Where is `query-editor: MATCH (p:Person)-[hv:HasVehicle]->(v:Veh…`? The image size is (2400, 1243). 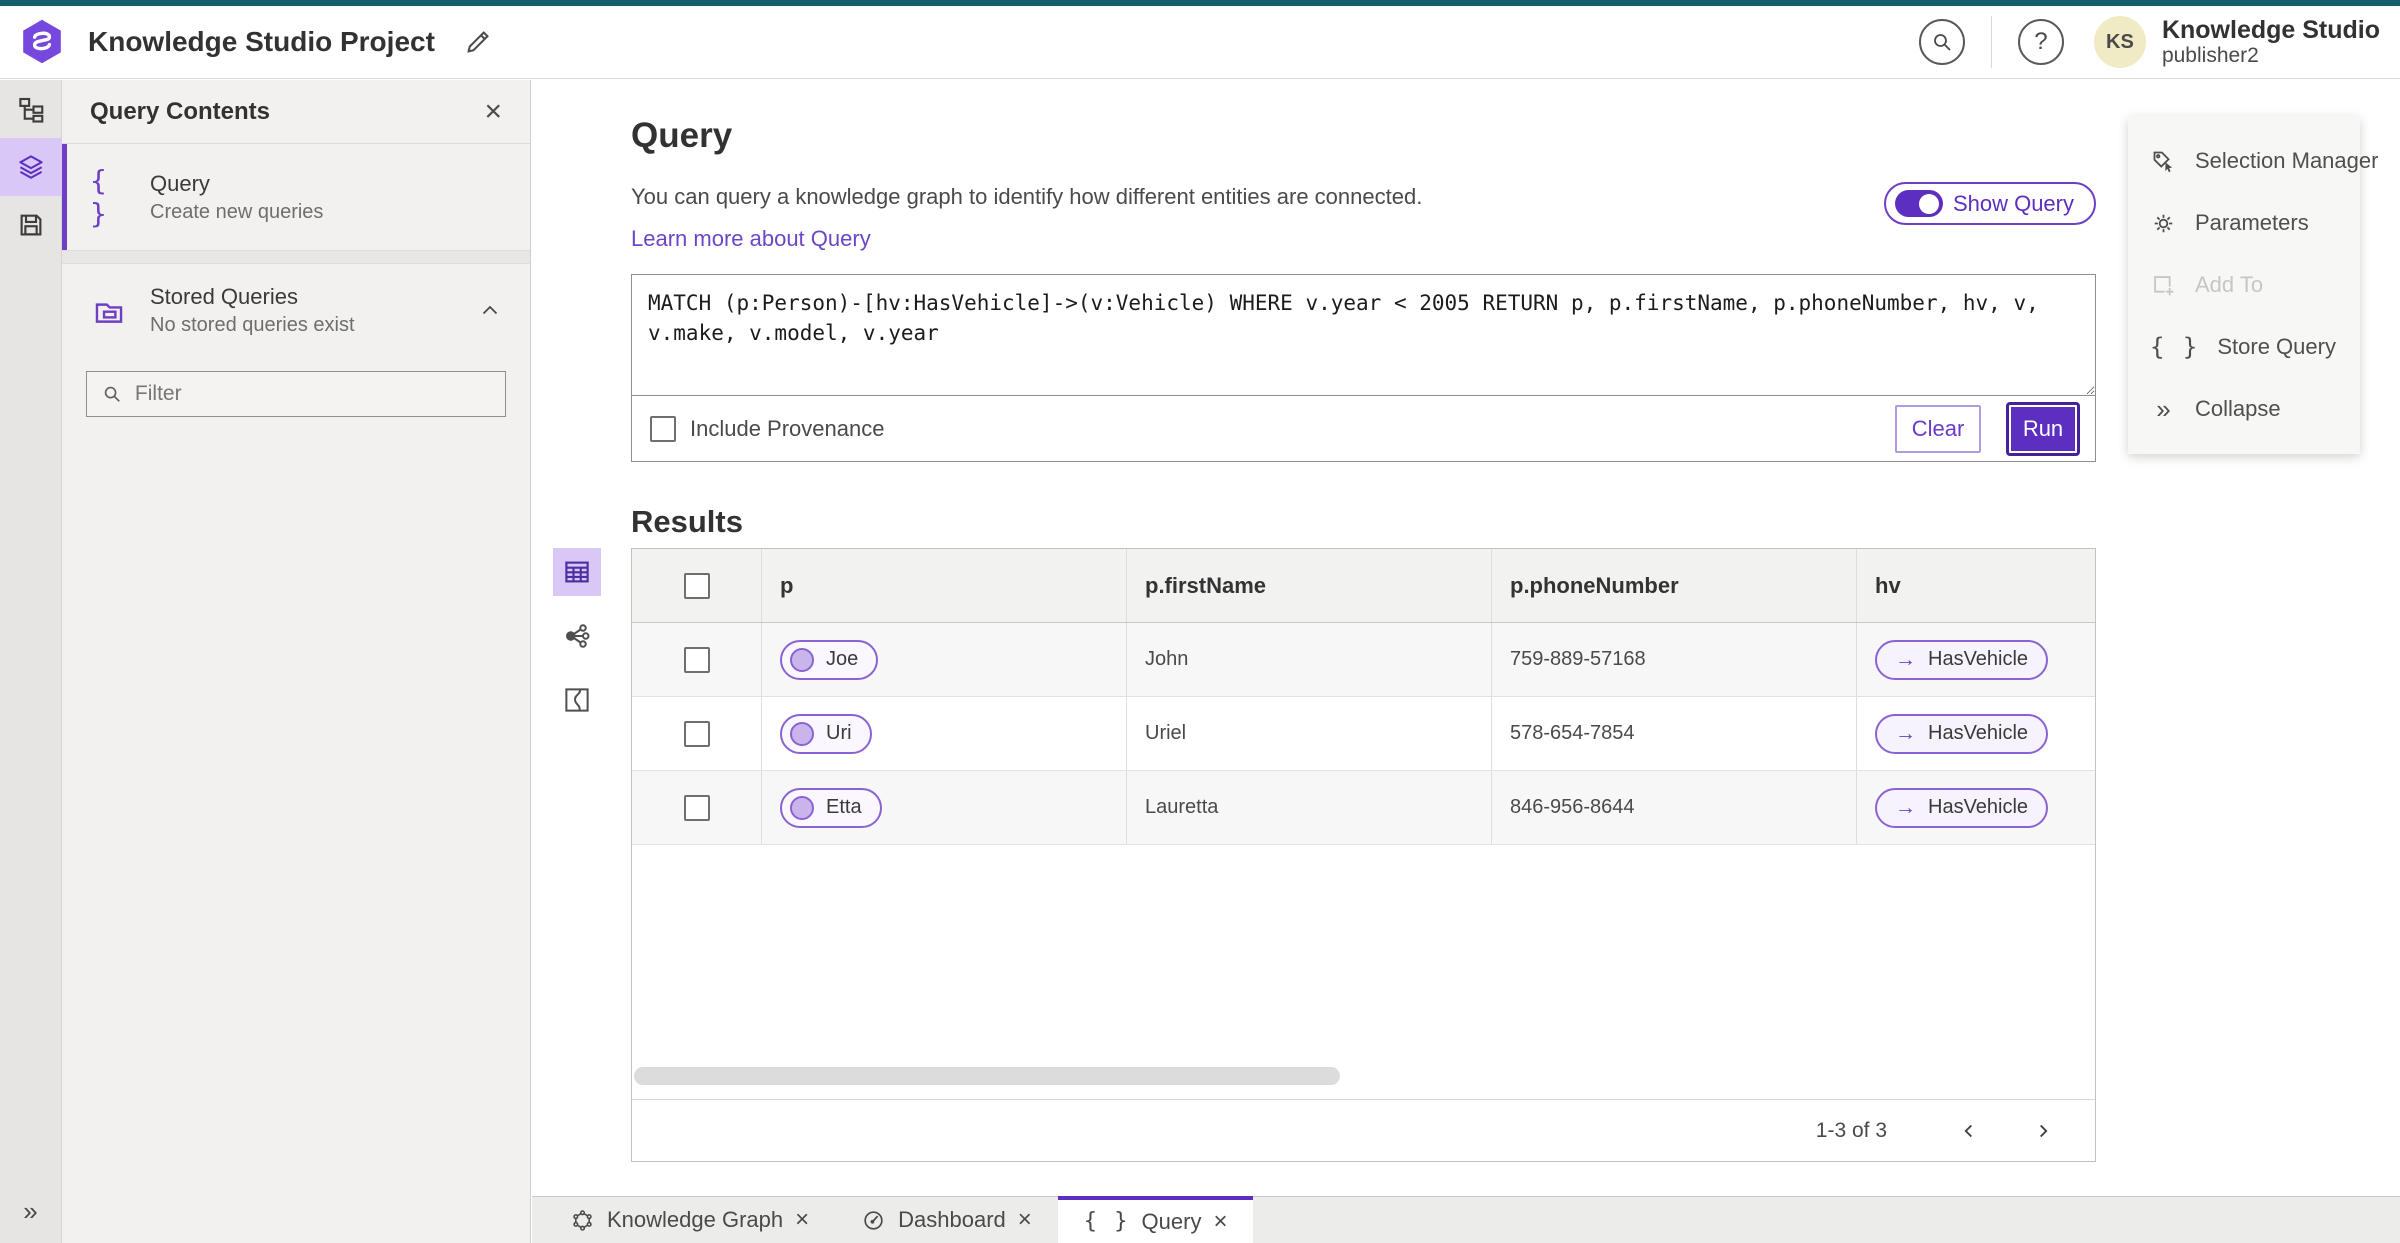
query-editor: MATCH (p:Person)-[hv:HasVehicle]->(v:Veh… is located at coordinates (1363, 335).